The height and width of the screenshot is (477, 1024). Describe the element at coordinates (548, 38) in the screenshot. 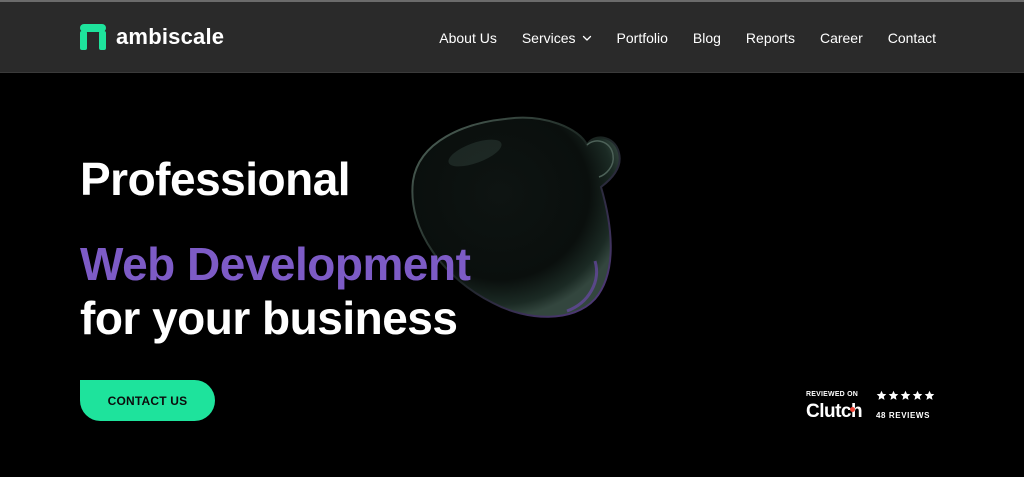

I see `nav-services-label: Services` at that location.